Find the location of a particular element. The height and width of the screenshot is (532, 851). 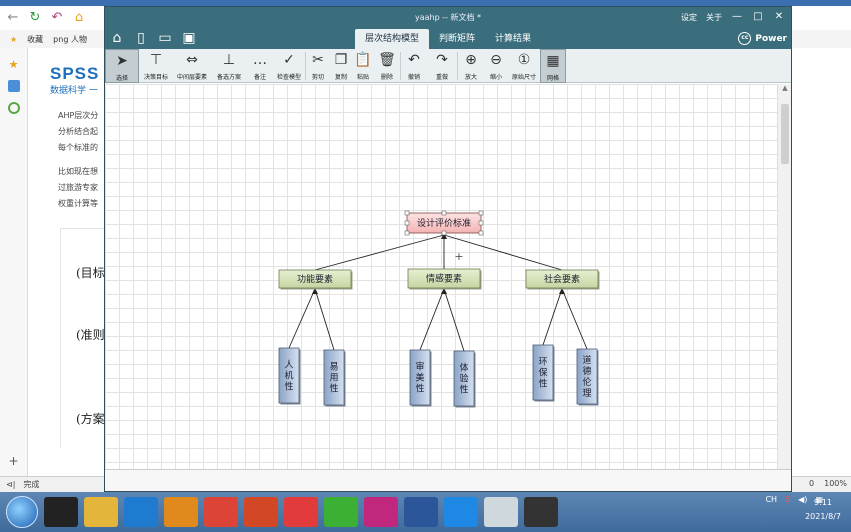

title-bar: yaahp -- 新文档 * 设定 关于 — □ ✕ is located at coordinates (448, 18).